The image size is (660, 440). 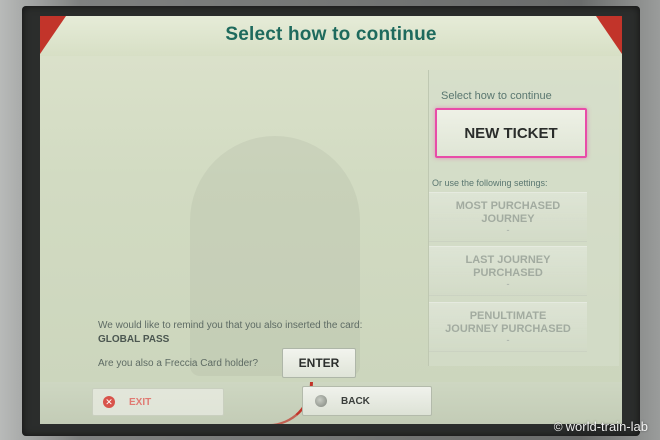 I want to click on option-label-line1: PENULTIMATE, so click(x=508, y=316).